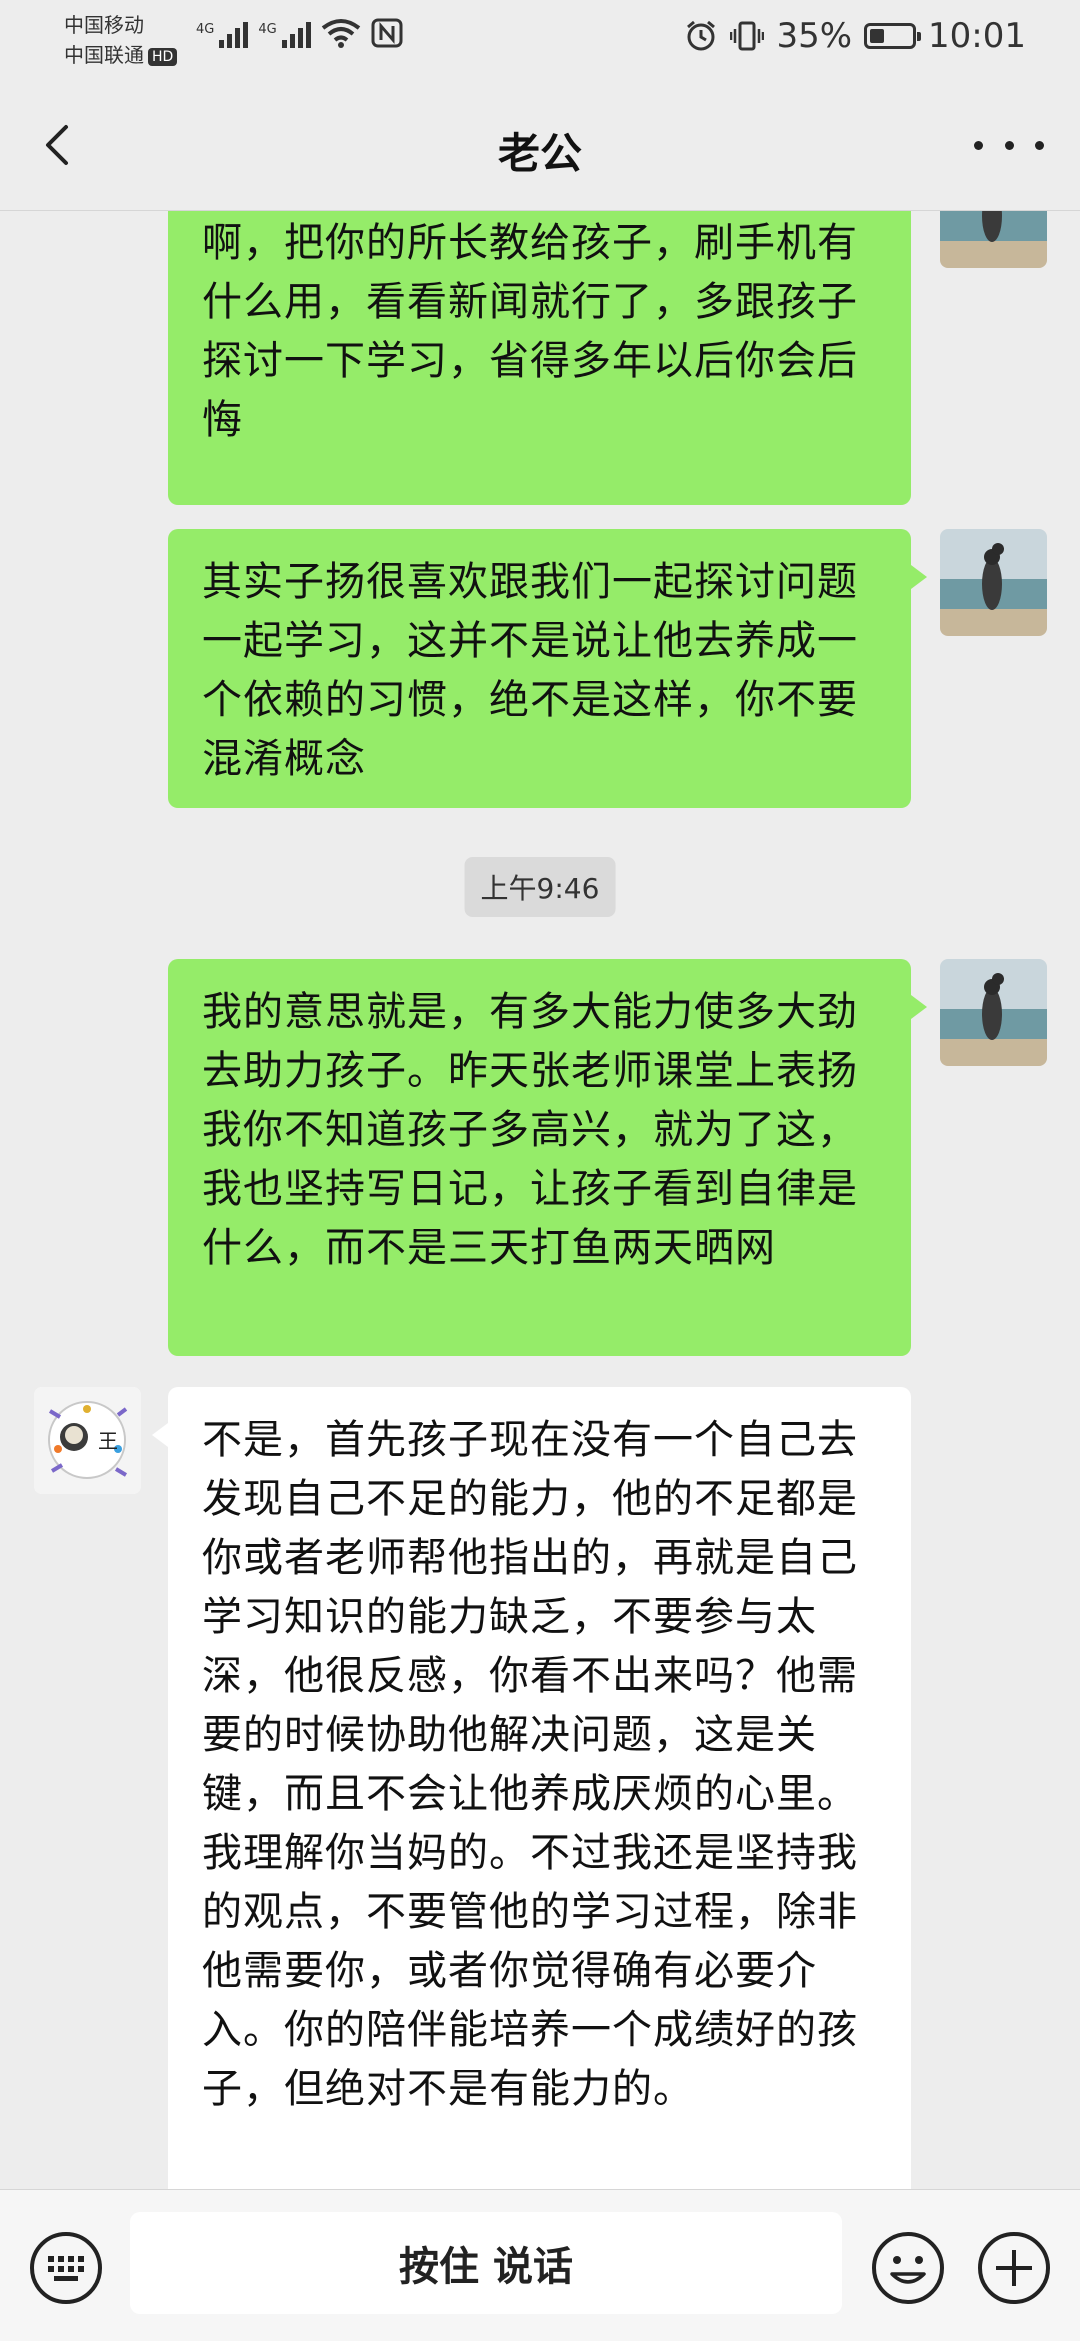  I want to click on keyboard-icon, so click(66, 2268).